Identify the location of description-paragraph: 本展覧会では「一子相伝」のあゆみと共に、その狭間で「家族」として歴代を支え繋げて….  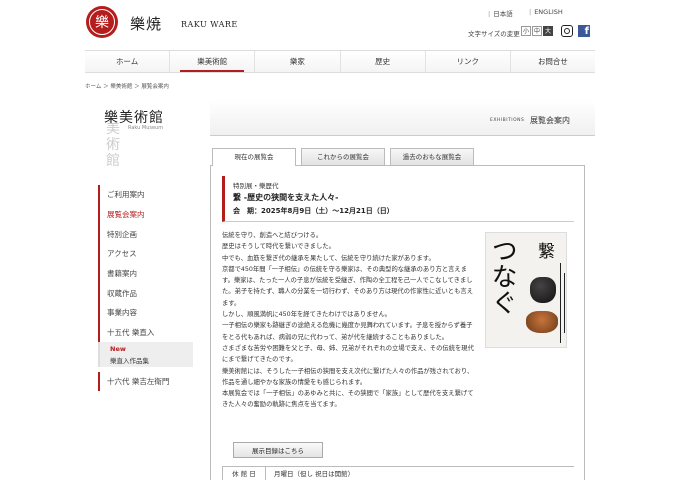
(348, 399).